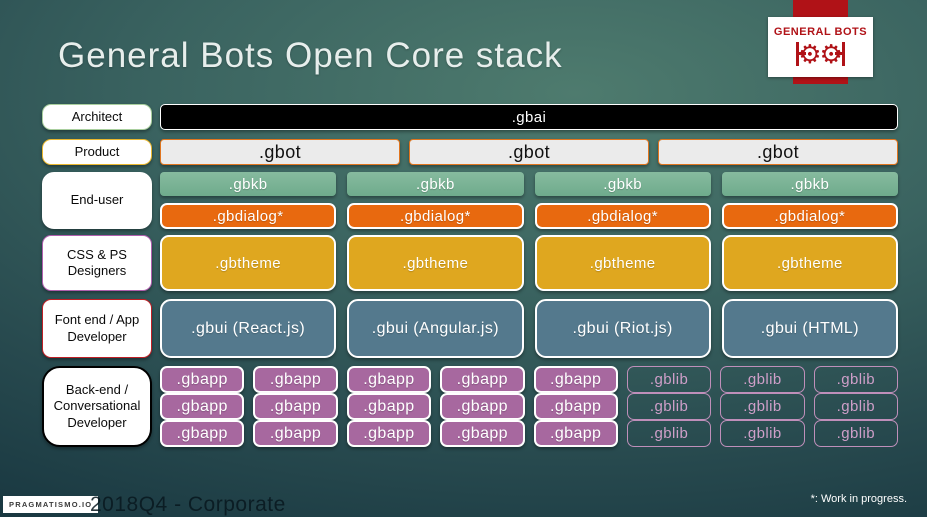  Describe the element at coordinates (97, 406) in the screenshot. I see `label-backend: Back-end / Conversational Developer` at that location.